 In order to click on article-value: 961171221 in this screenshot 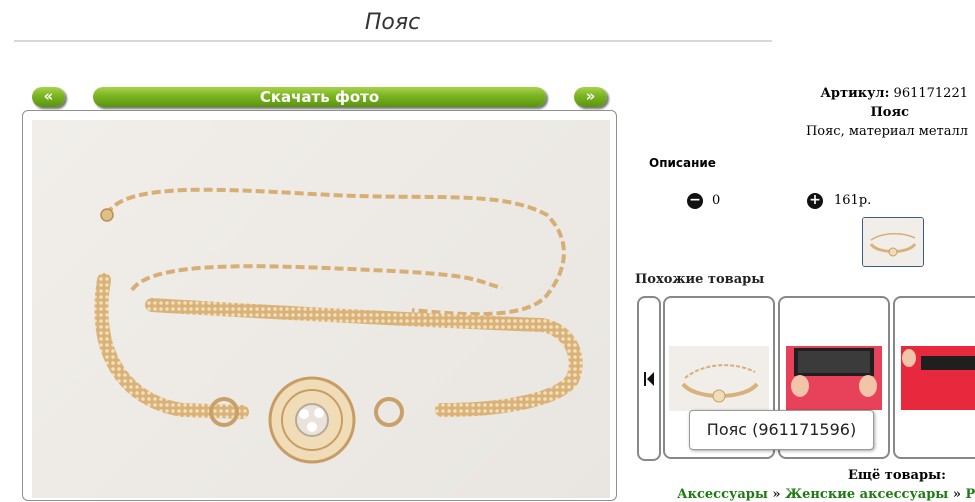, I will do `click(930, 93)`.